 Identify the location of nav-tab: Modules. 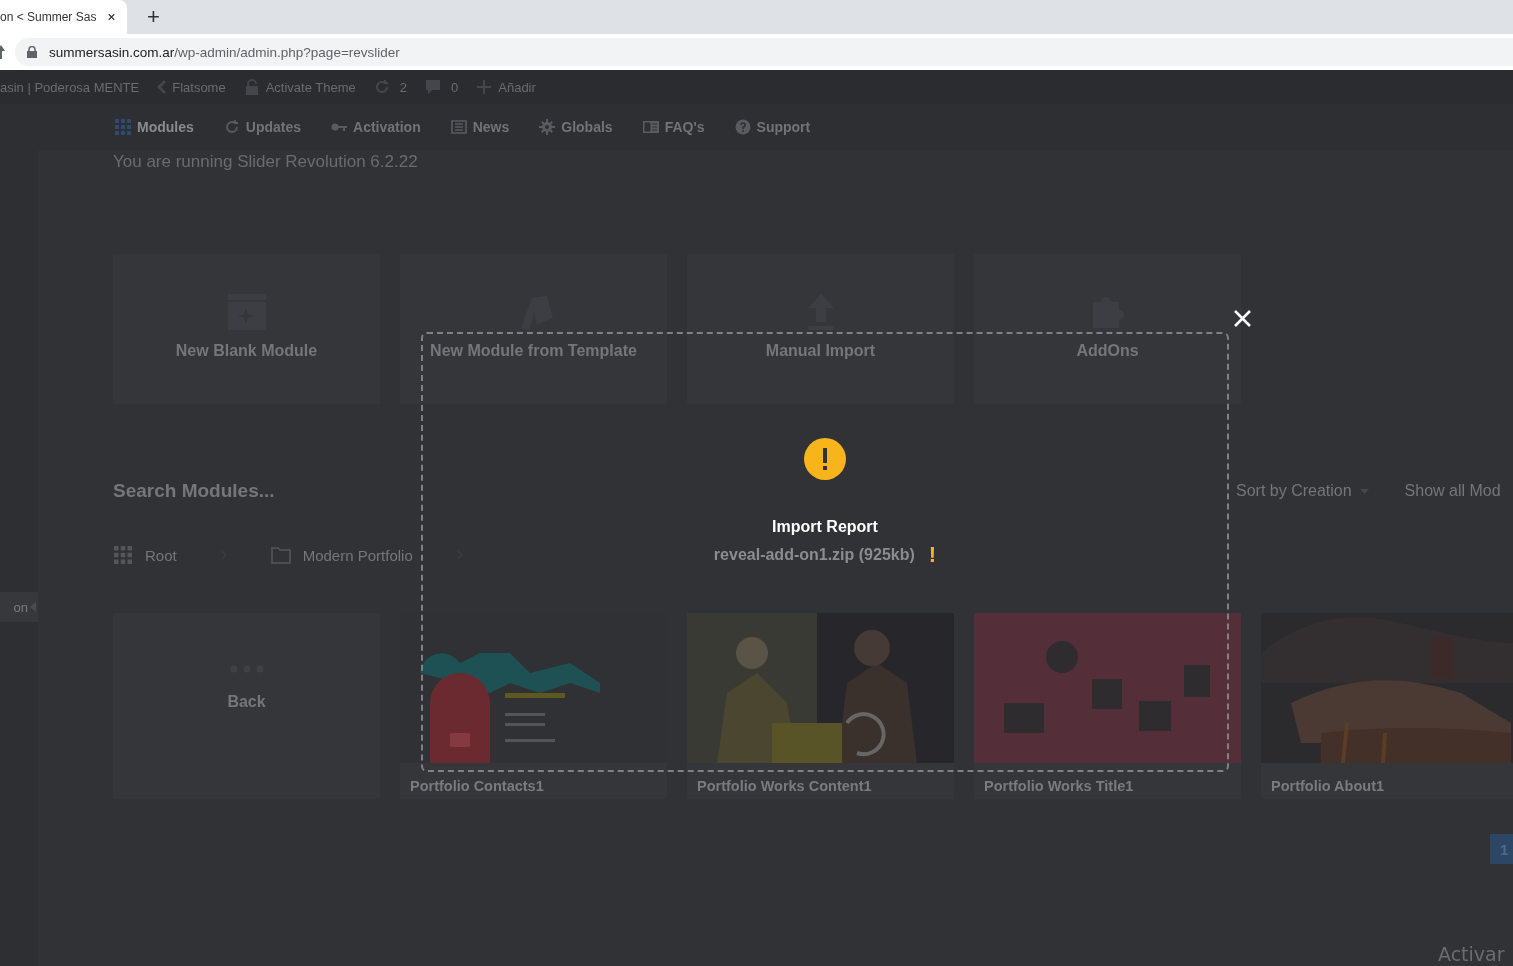
(154, 127).